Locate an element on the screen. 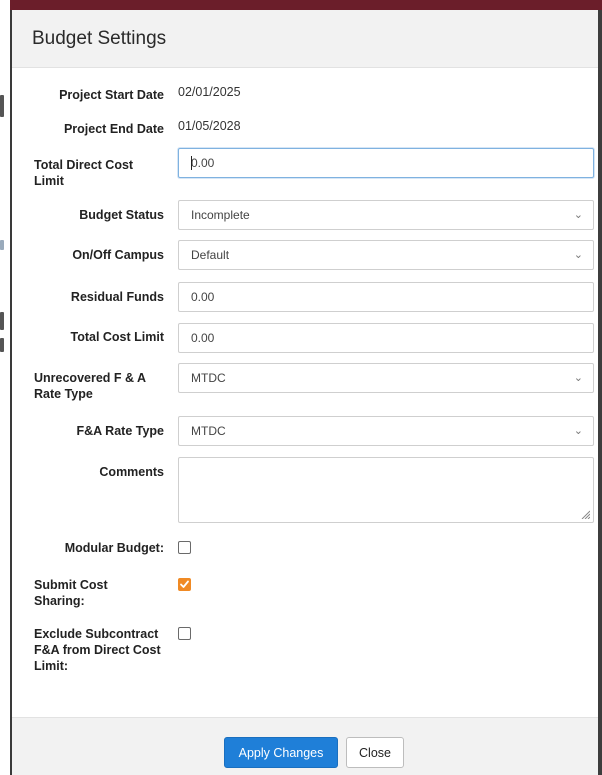 The width and height of the screenshot is (602, 775). on-off-campus-value: Default is located at coordinates (210, 255).